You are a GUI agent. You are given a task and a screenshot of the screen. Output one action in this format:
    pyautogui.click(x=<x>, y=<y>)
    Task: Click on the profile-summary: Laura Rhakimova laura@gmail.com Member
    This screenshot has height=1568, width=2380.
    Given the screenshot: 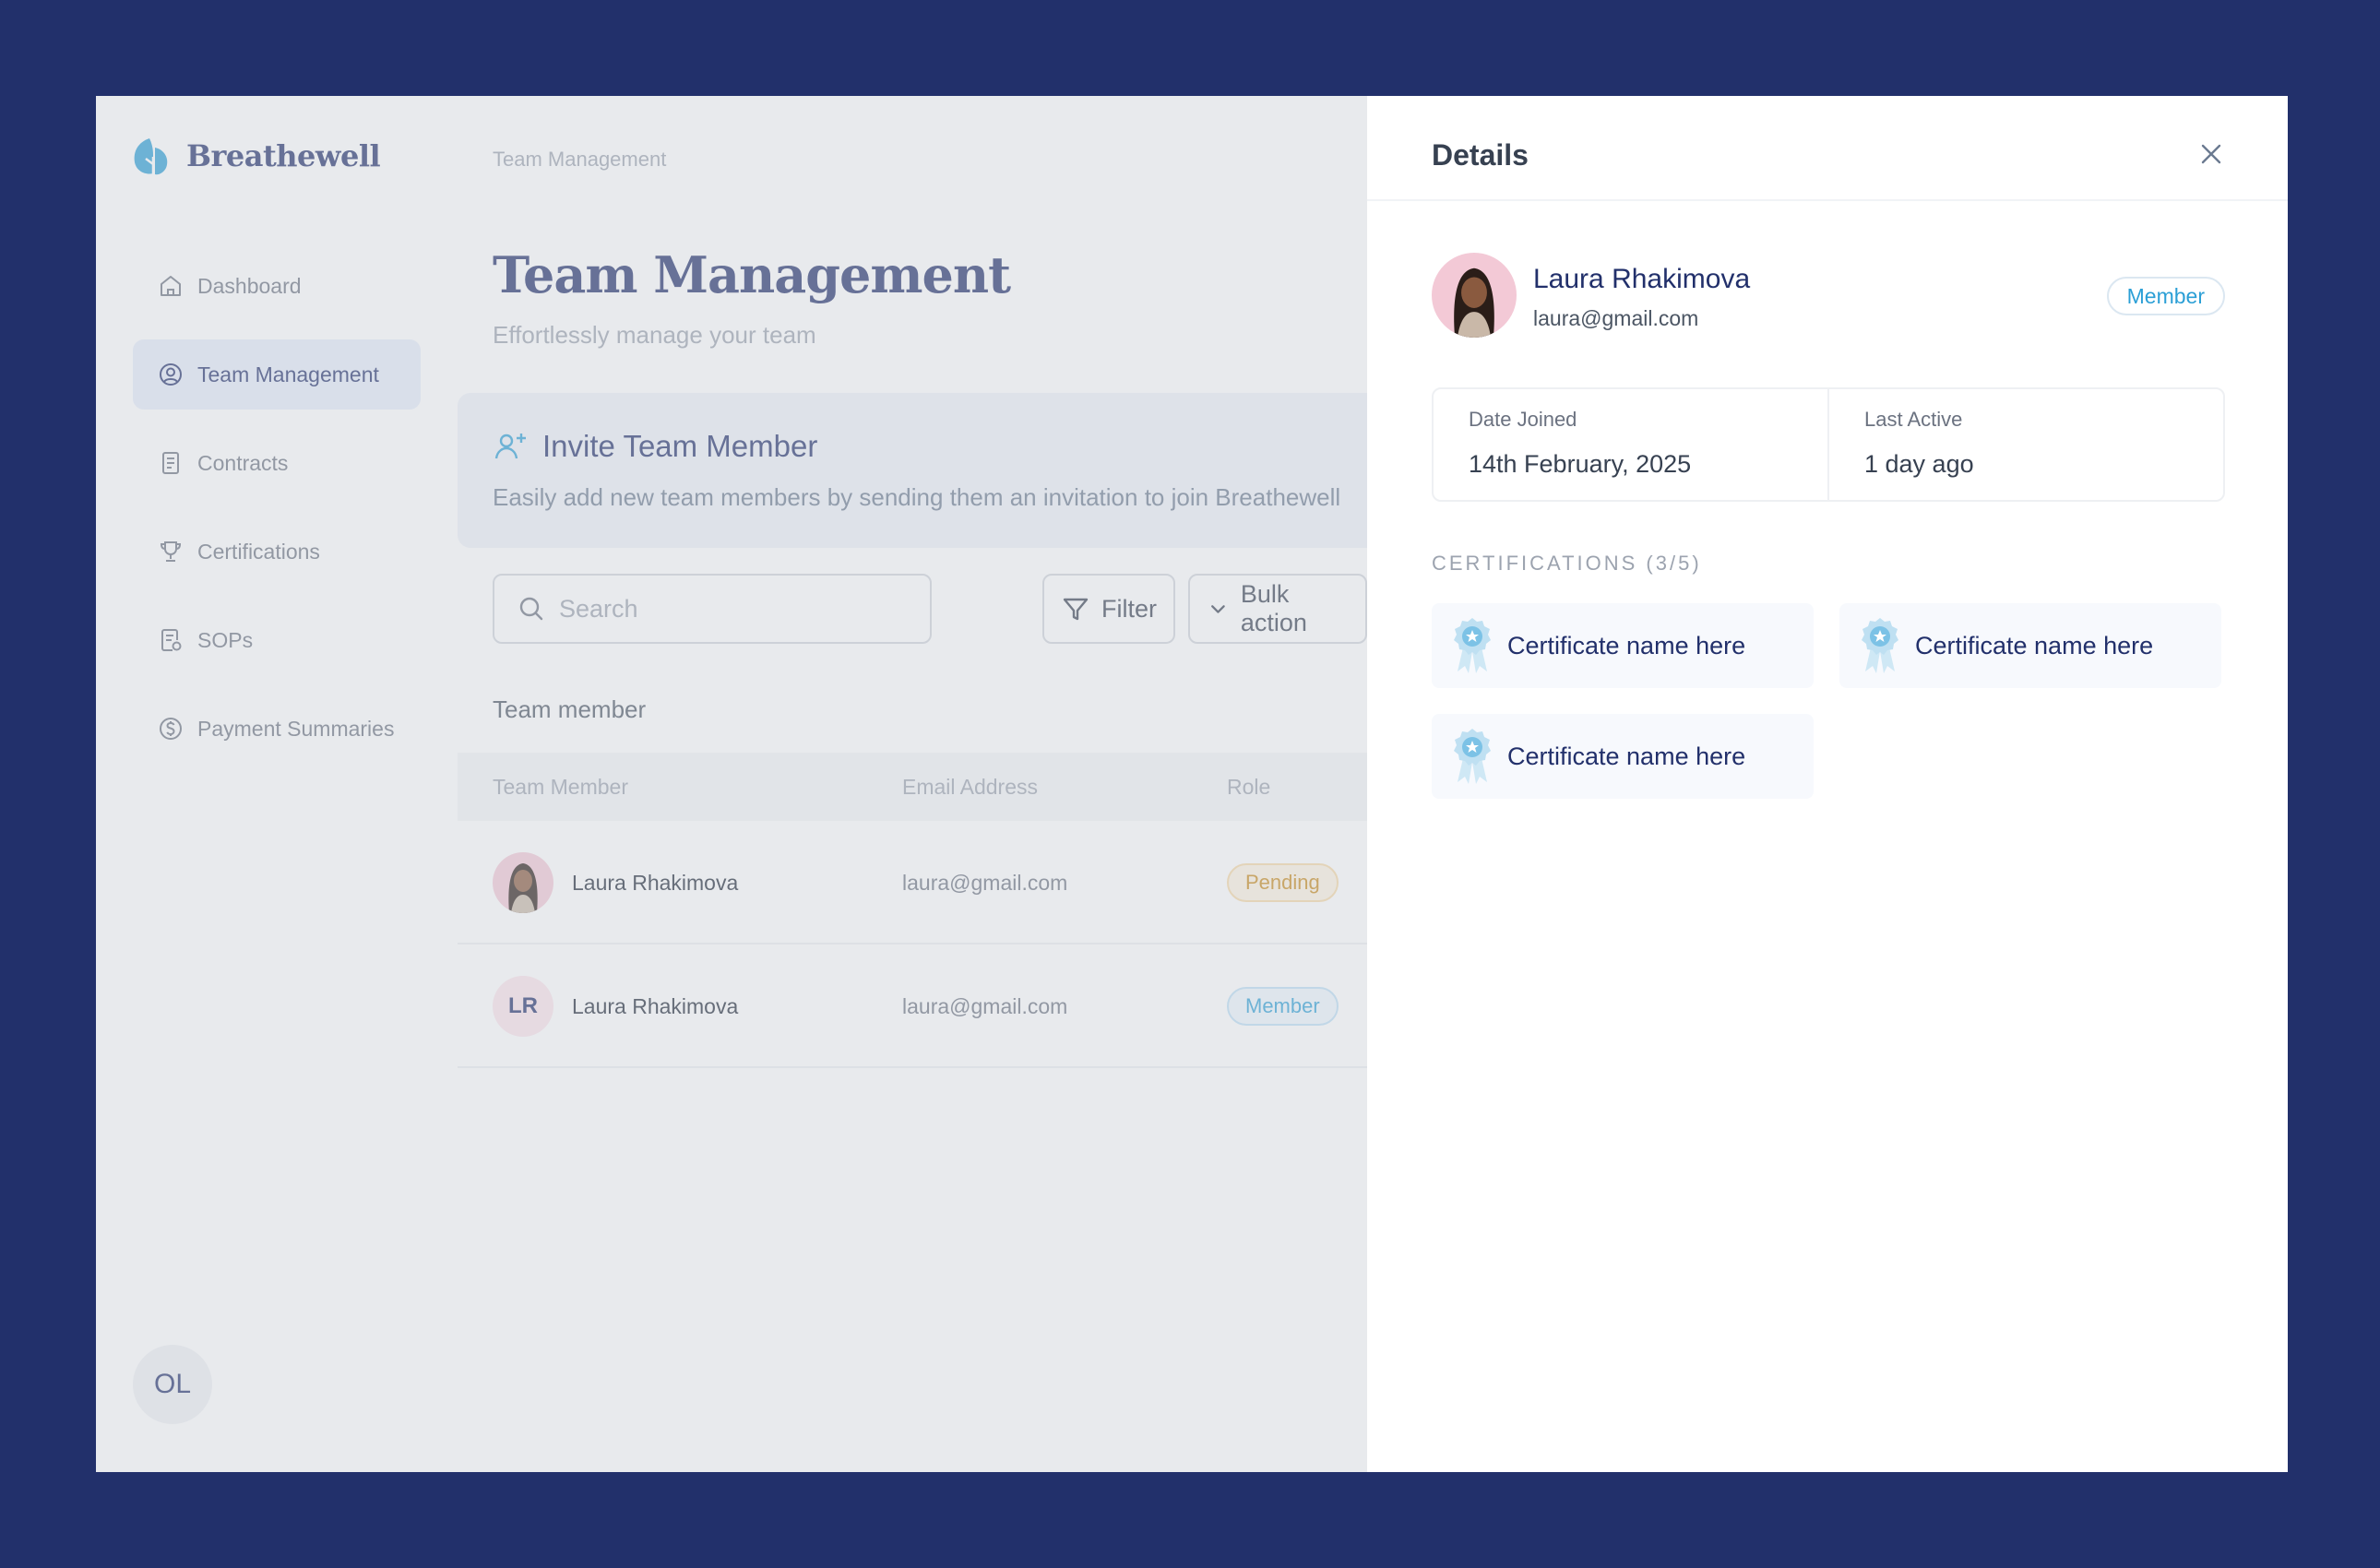 What is the action you would take?
    pyautogui.click(x=1828, y=297)
    